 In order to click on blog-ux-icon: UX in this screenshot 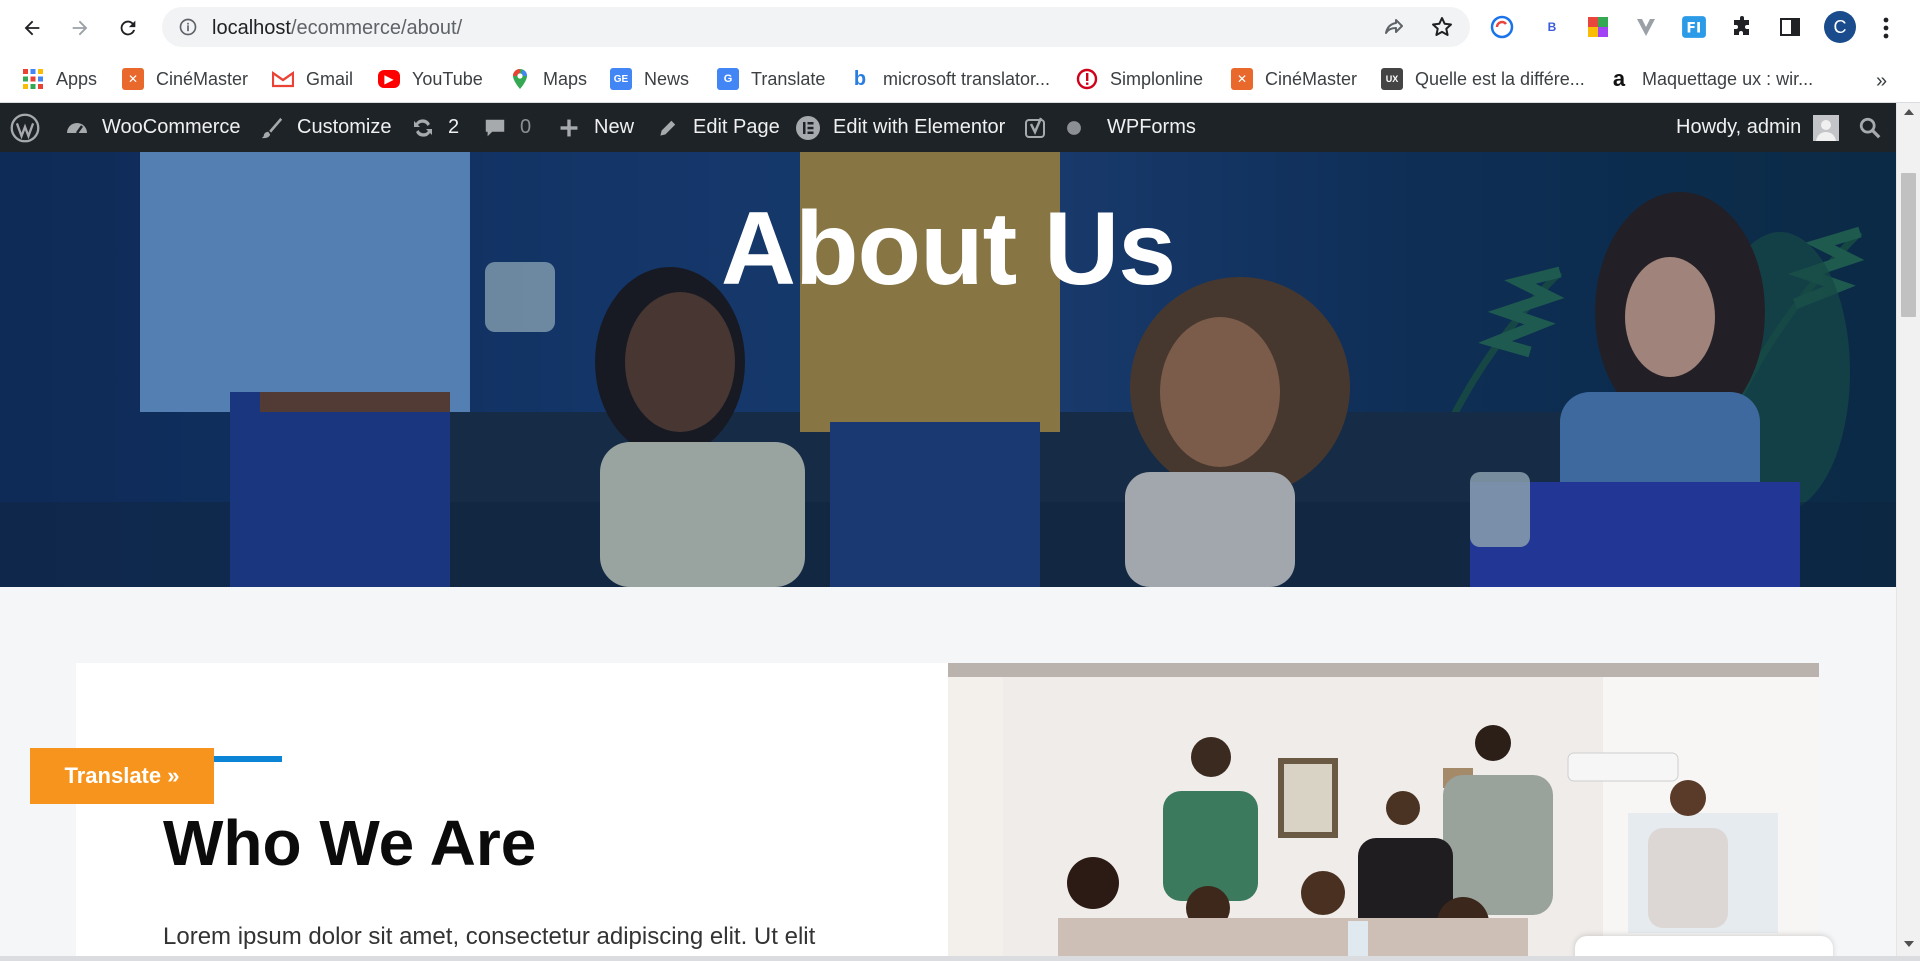, I will do `click(1392, 79)`.